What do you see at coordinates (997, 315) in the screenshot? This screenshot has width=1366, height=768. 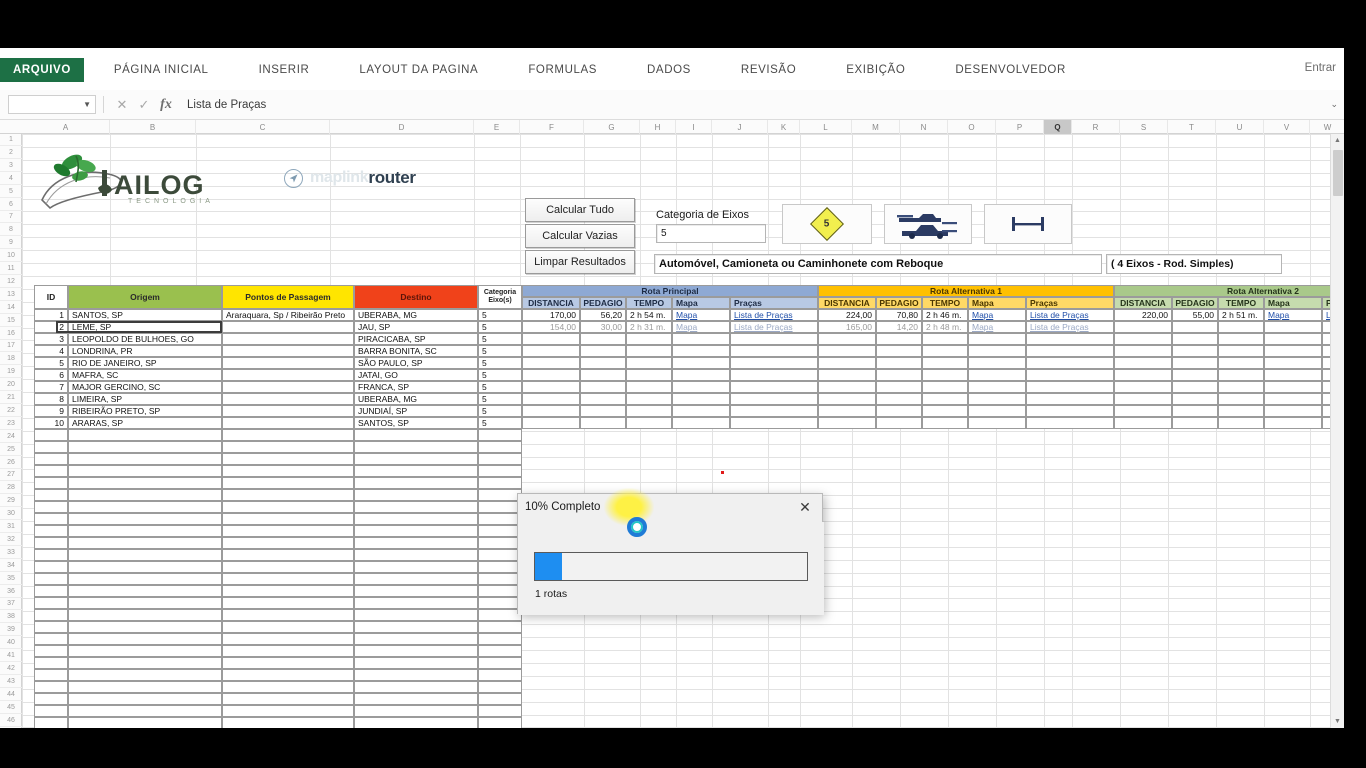 I see `cell-a1_mapa: Mapa` at bounding box center [997, 315].